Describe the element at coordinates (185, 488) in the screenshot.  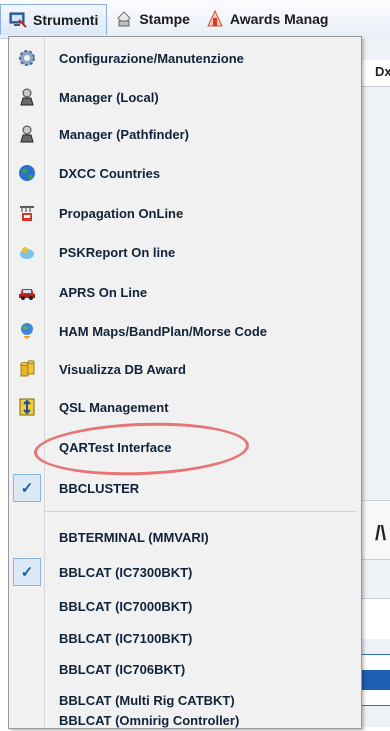
I see `menu-item-bbcluster: ✓ BBCLUSTER` at that location.